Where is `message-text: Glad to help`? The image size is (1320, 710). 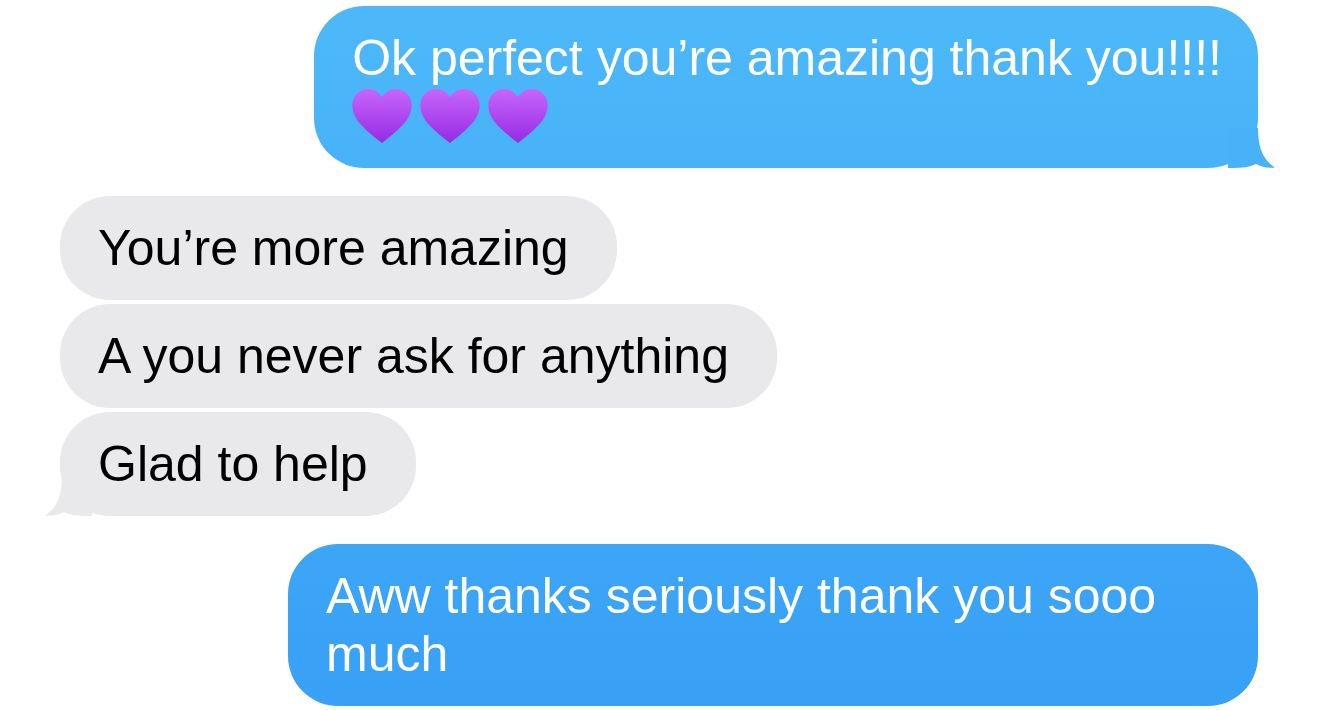 message-text: Glad to help is located at coordinates (233, 464).